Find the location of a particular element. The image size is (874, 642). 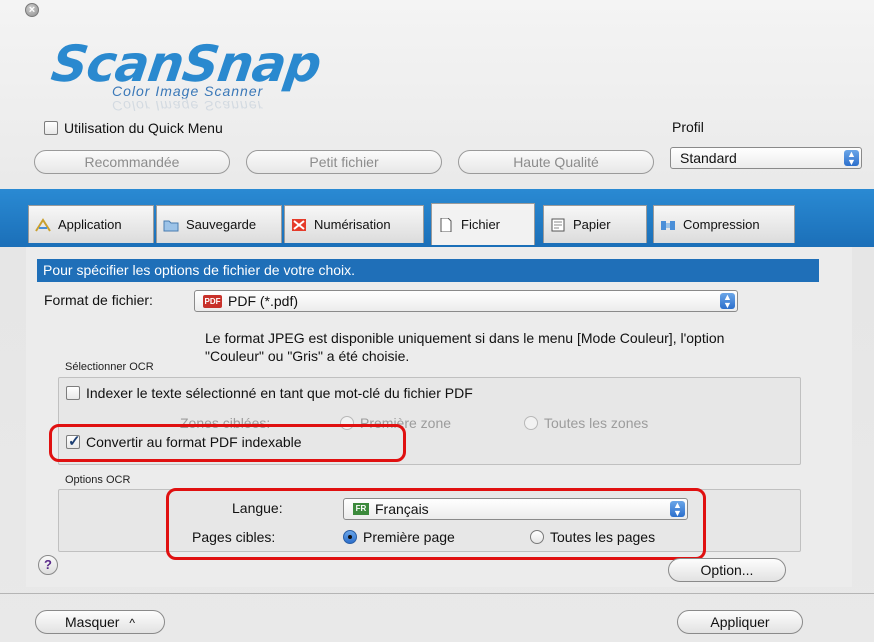

tab-papier: Papier is located at coordinates (595, 224).